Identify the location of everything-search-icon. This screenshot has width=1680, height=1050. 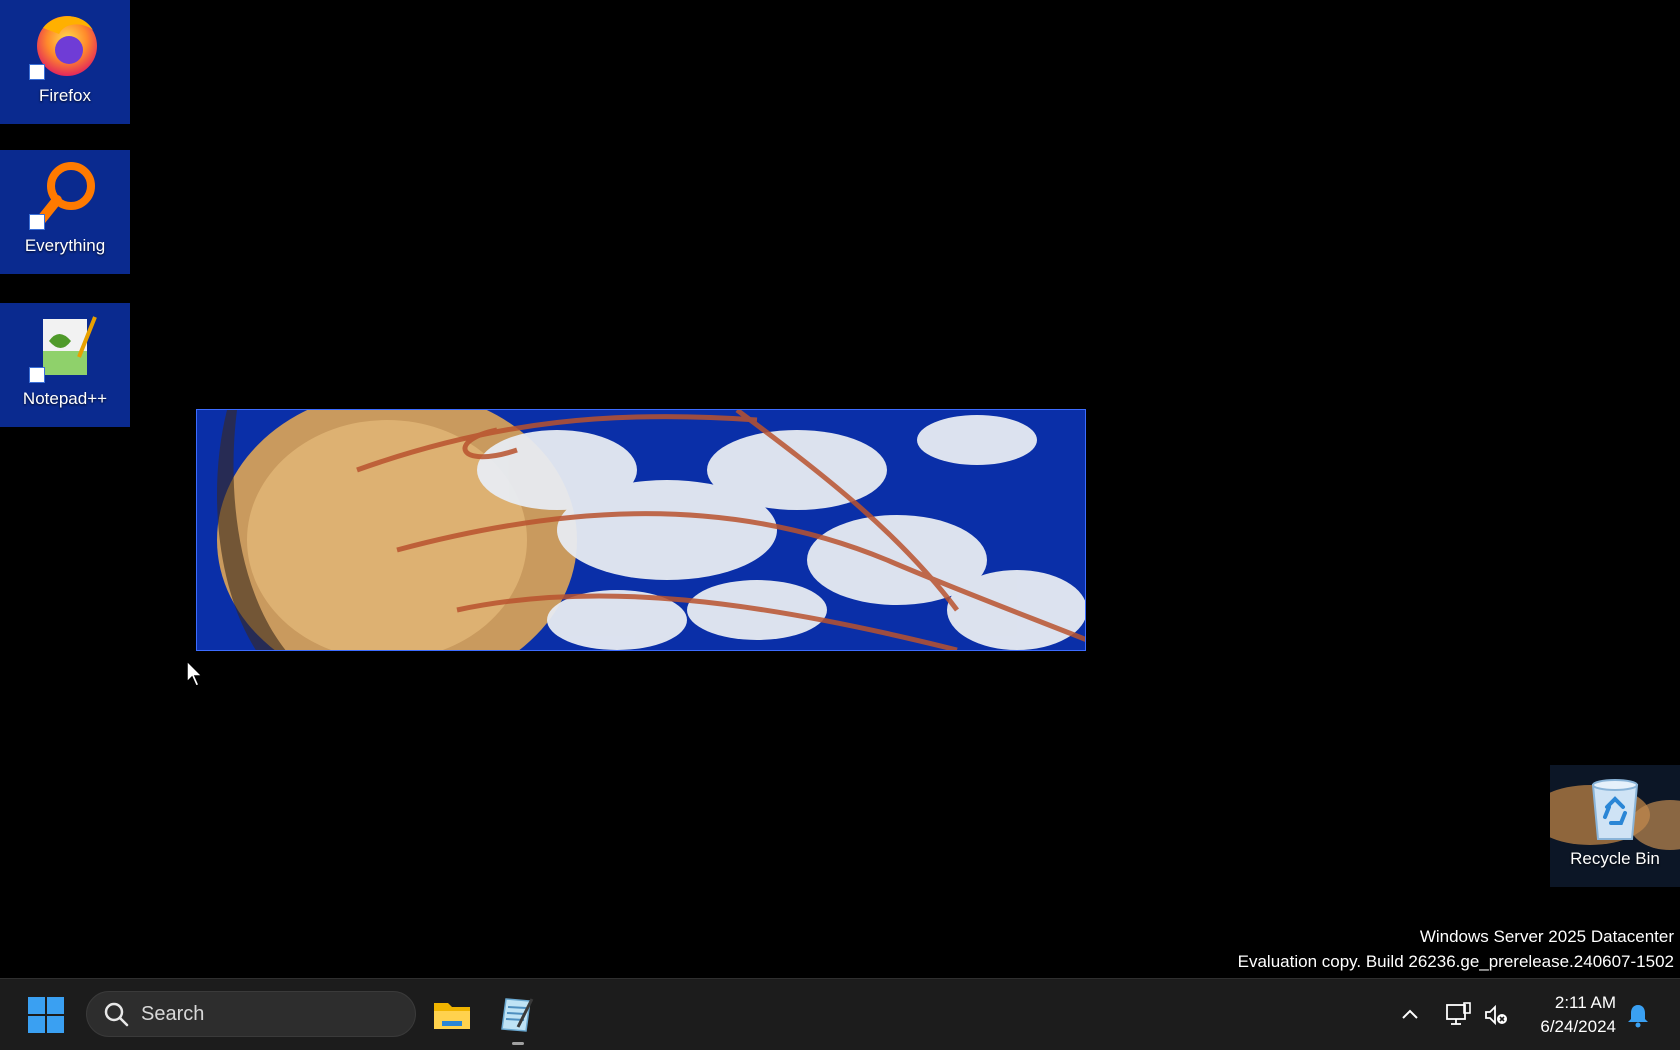
(65, 194).